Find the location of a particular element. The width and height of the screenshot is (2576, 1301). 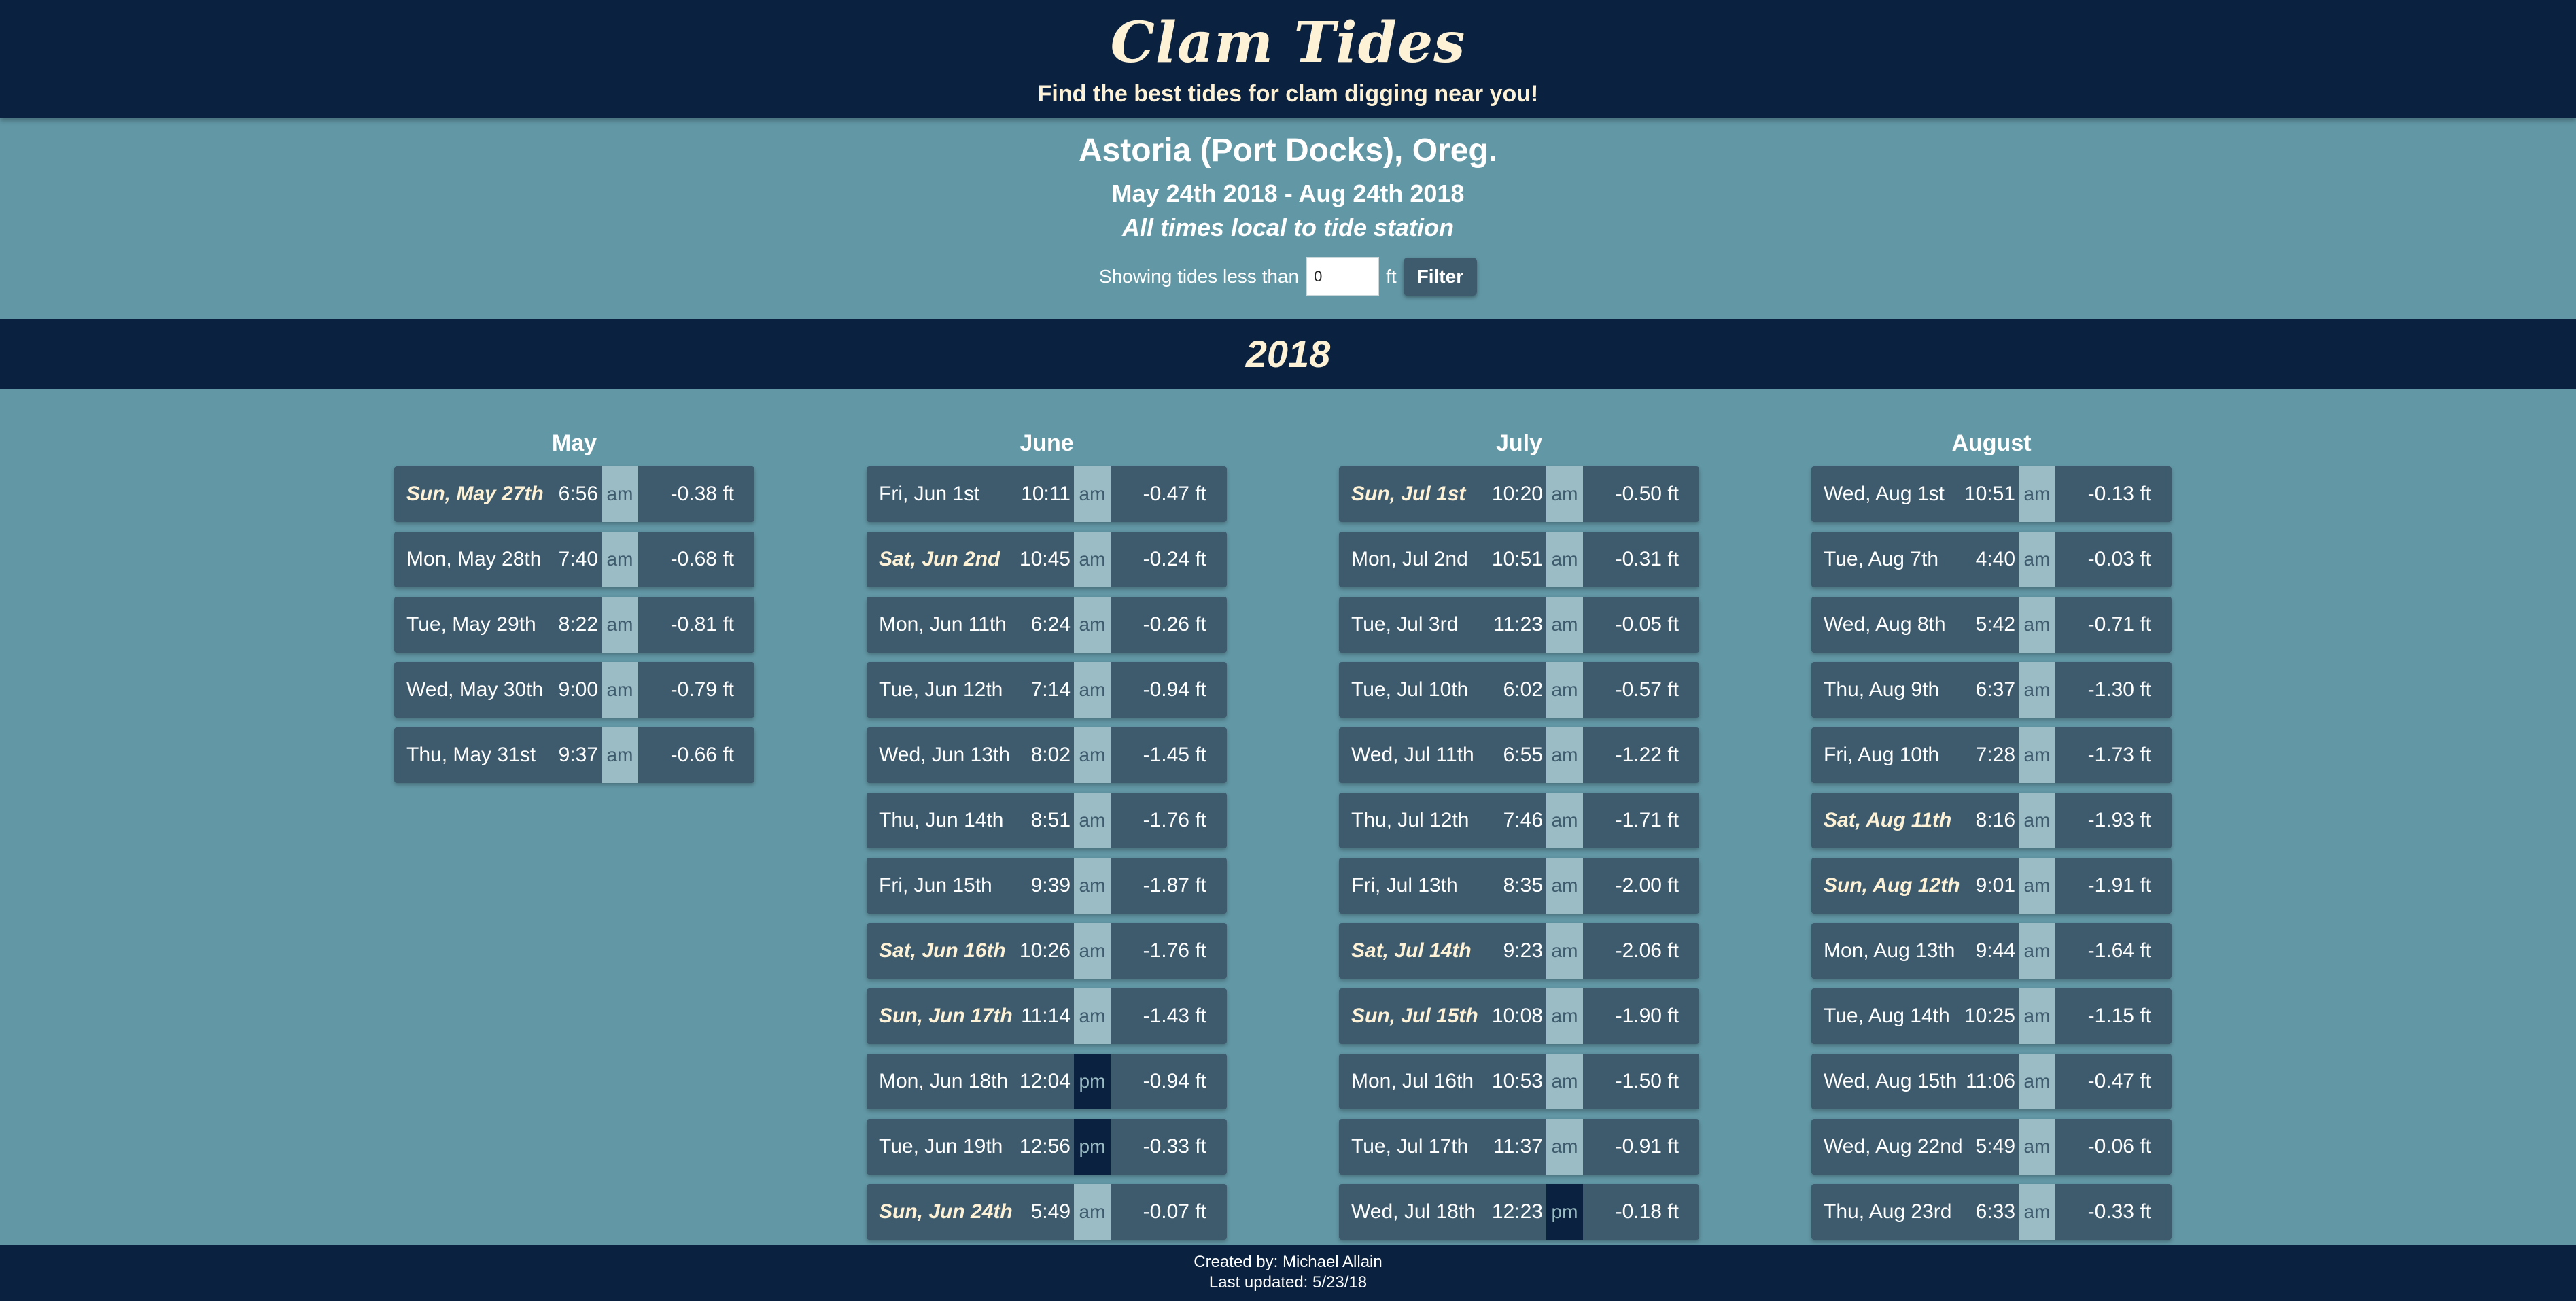

year-banner: 2018 is located at coordinates (1288, 354).